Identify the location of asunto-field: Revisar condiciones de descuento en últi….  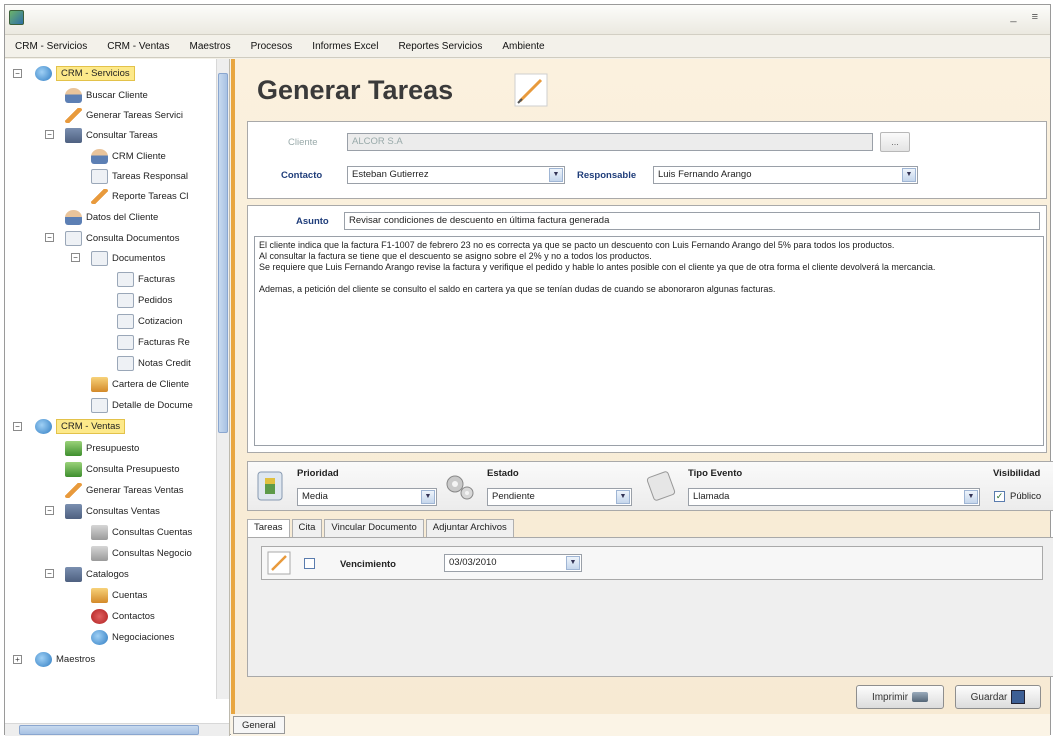
(692, 221).